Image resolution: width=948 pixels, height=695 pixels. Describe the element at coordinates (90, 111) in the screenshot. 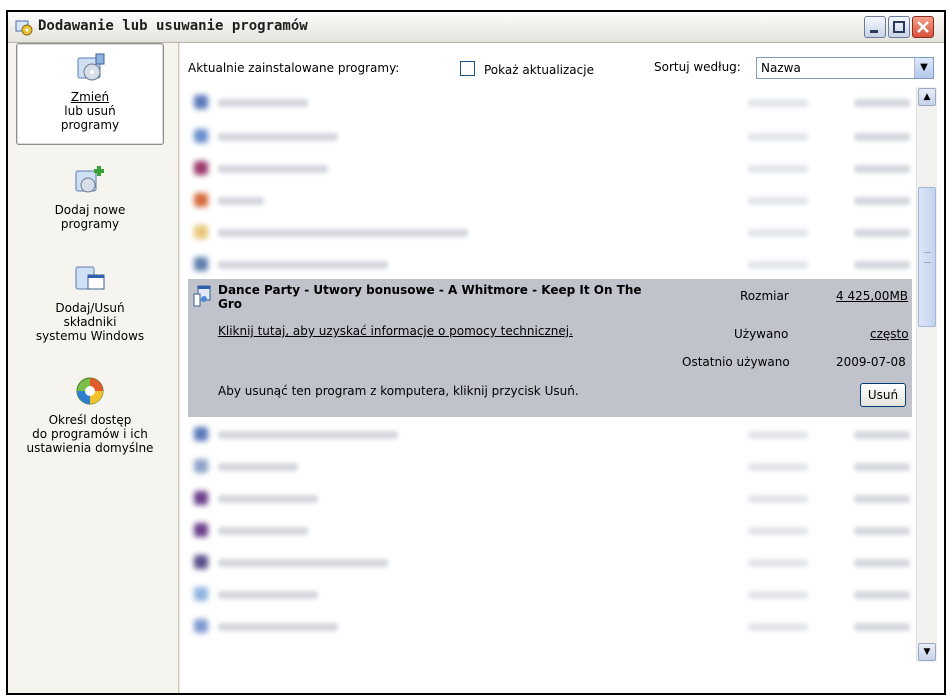

I see `sidebar-item-label: lub usuń` at that location.